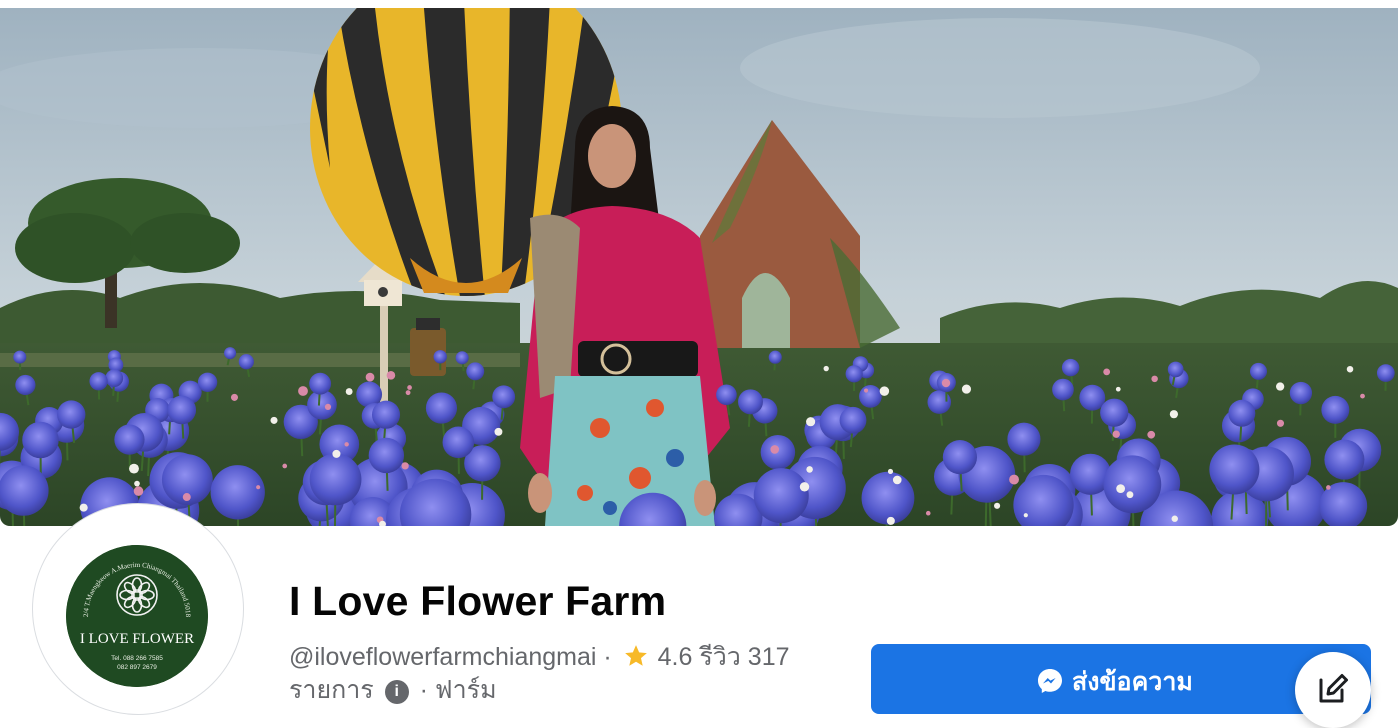  I want to click on compose-button, so click(1333, 690).